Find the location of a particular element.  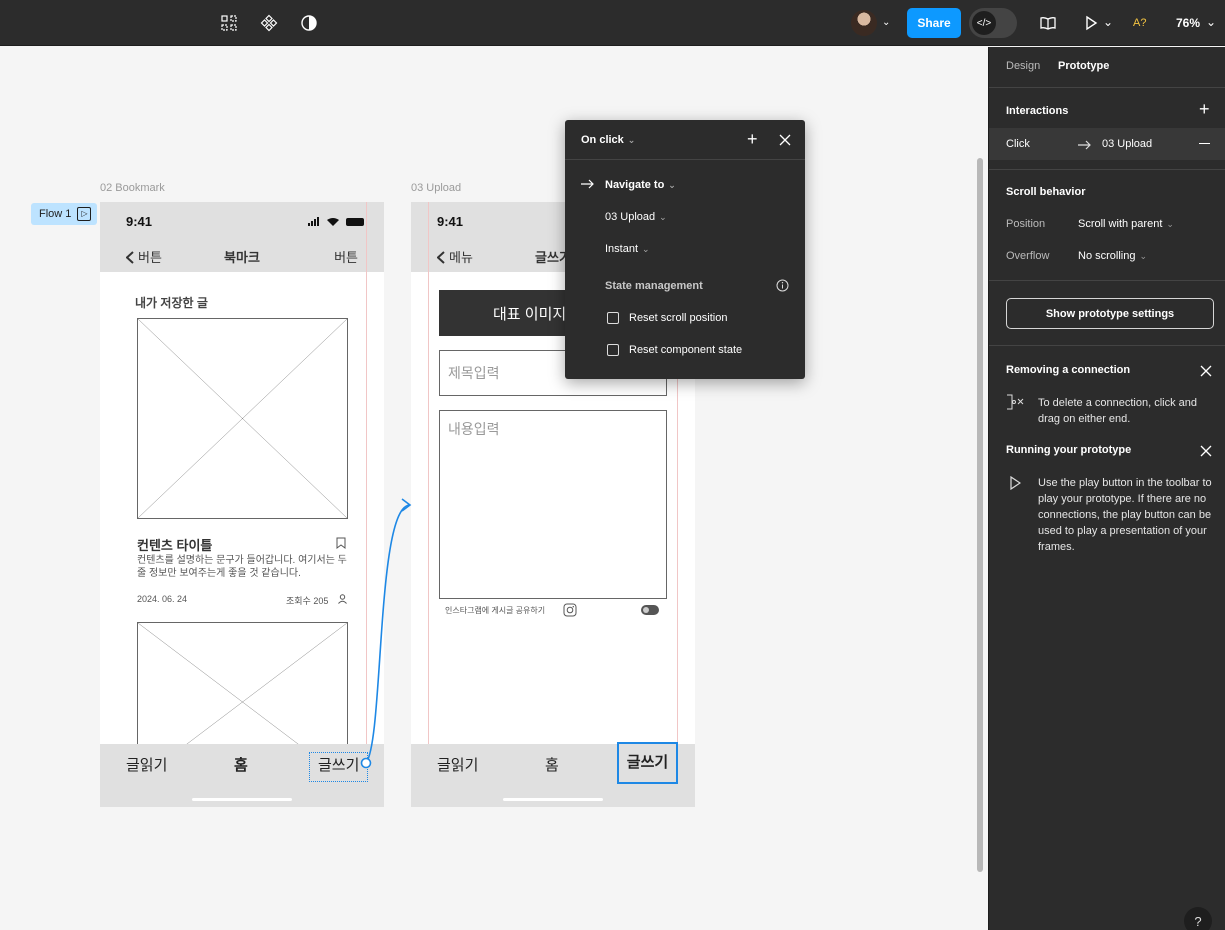

nav-right-button: 버튼 is located at coordinates (346, 256).